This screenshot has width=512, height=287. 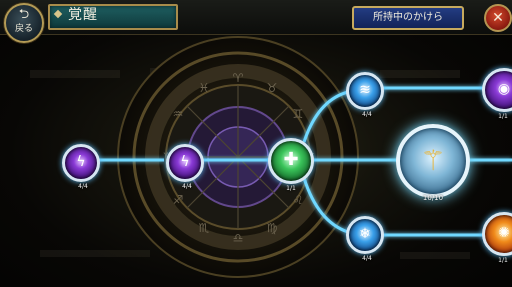 I want to click on node-fire-right: ✺ 1/1, so click(x=497, y=238).